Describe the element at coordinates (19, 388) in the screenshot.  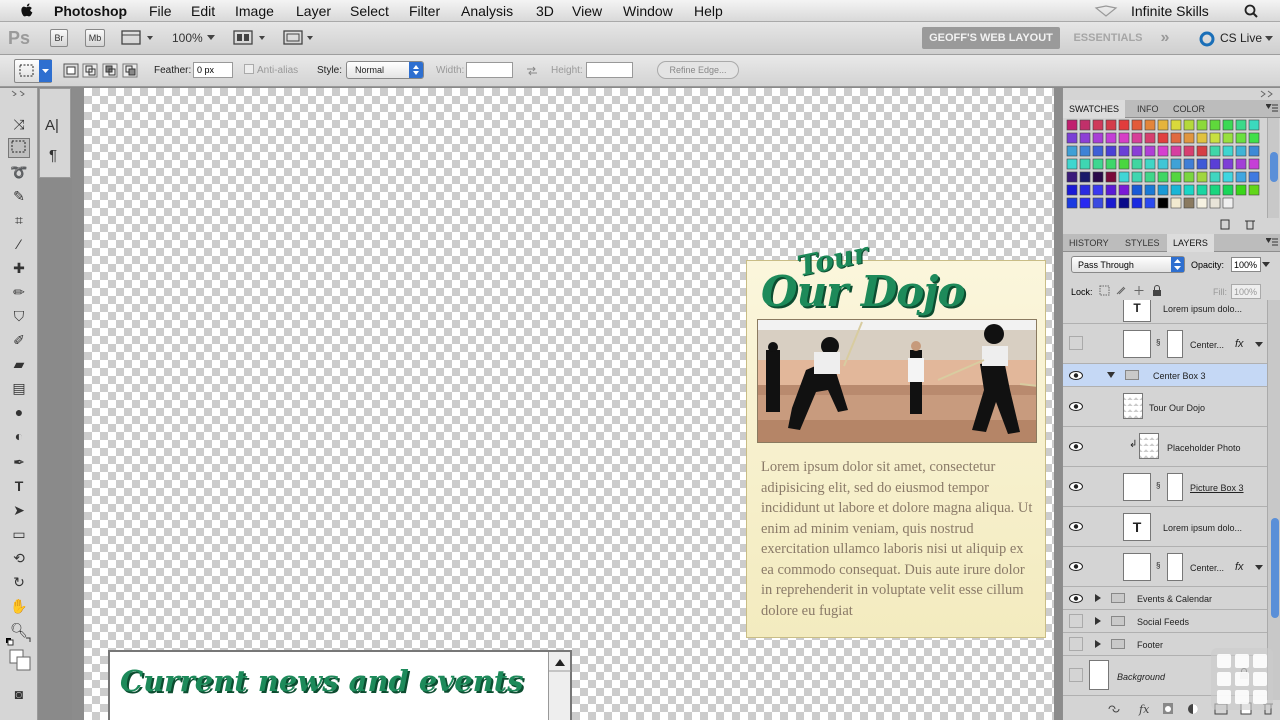
I see `gradient-tool-icon: ▤` at that location.